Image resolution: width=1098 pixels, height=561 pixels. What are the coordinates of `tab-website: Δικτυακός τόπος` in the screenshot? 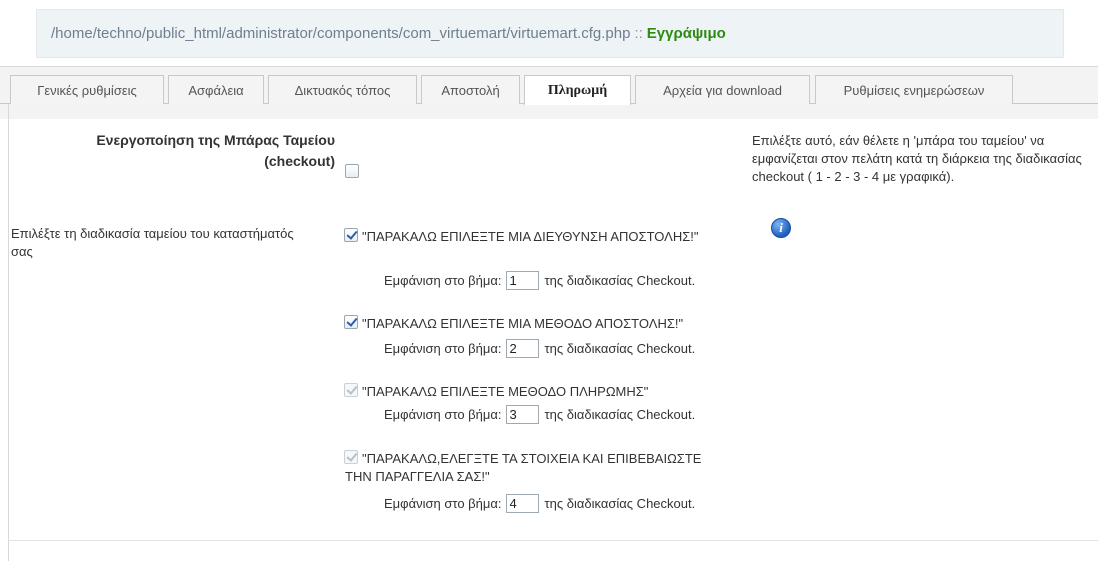 It's located at (342, 89).